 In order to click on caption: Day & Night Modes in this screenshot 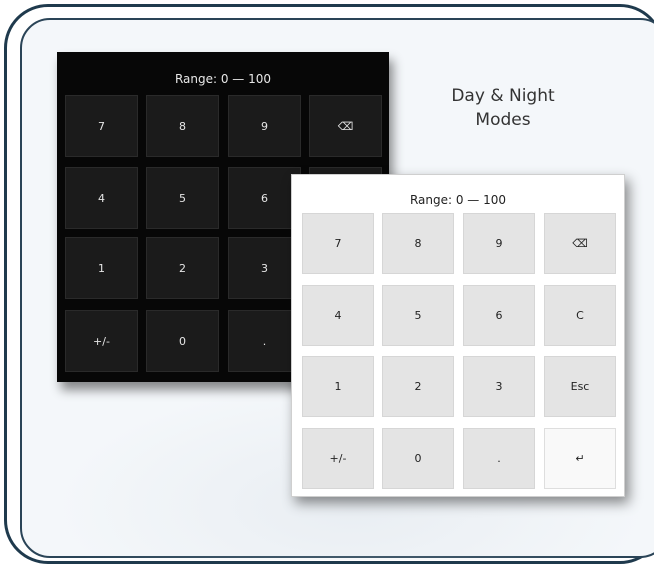, I will do `click(503, 108)`.